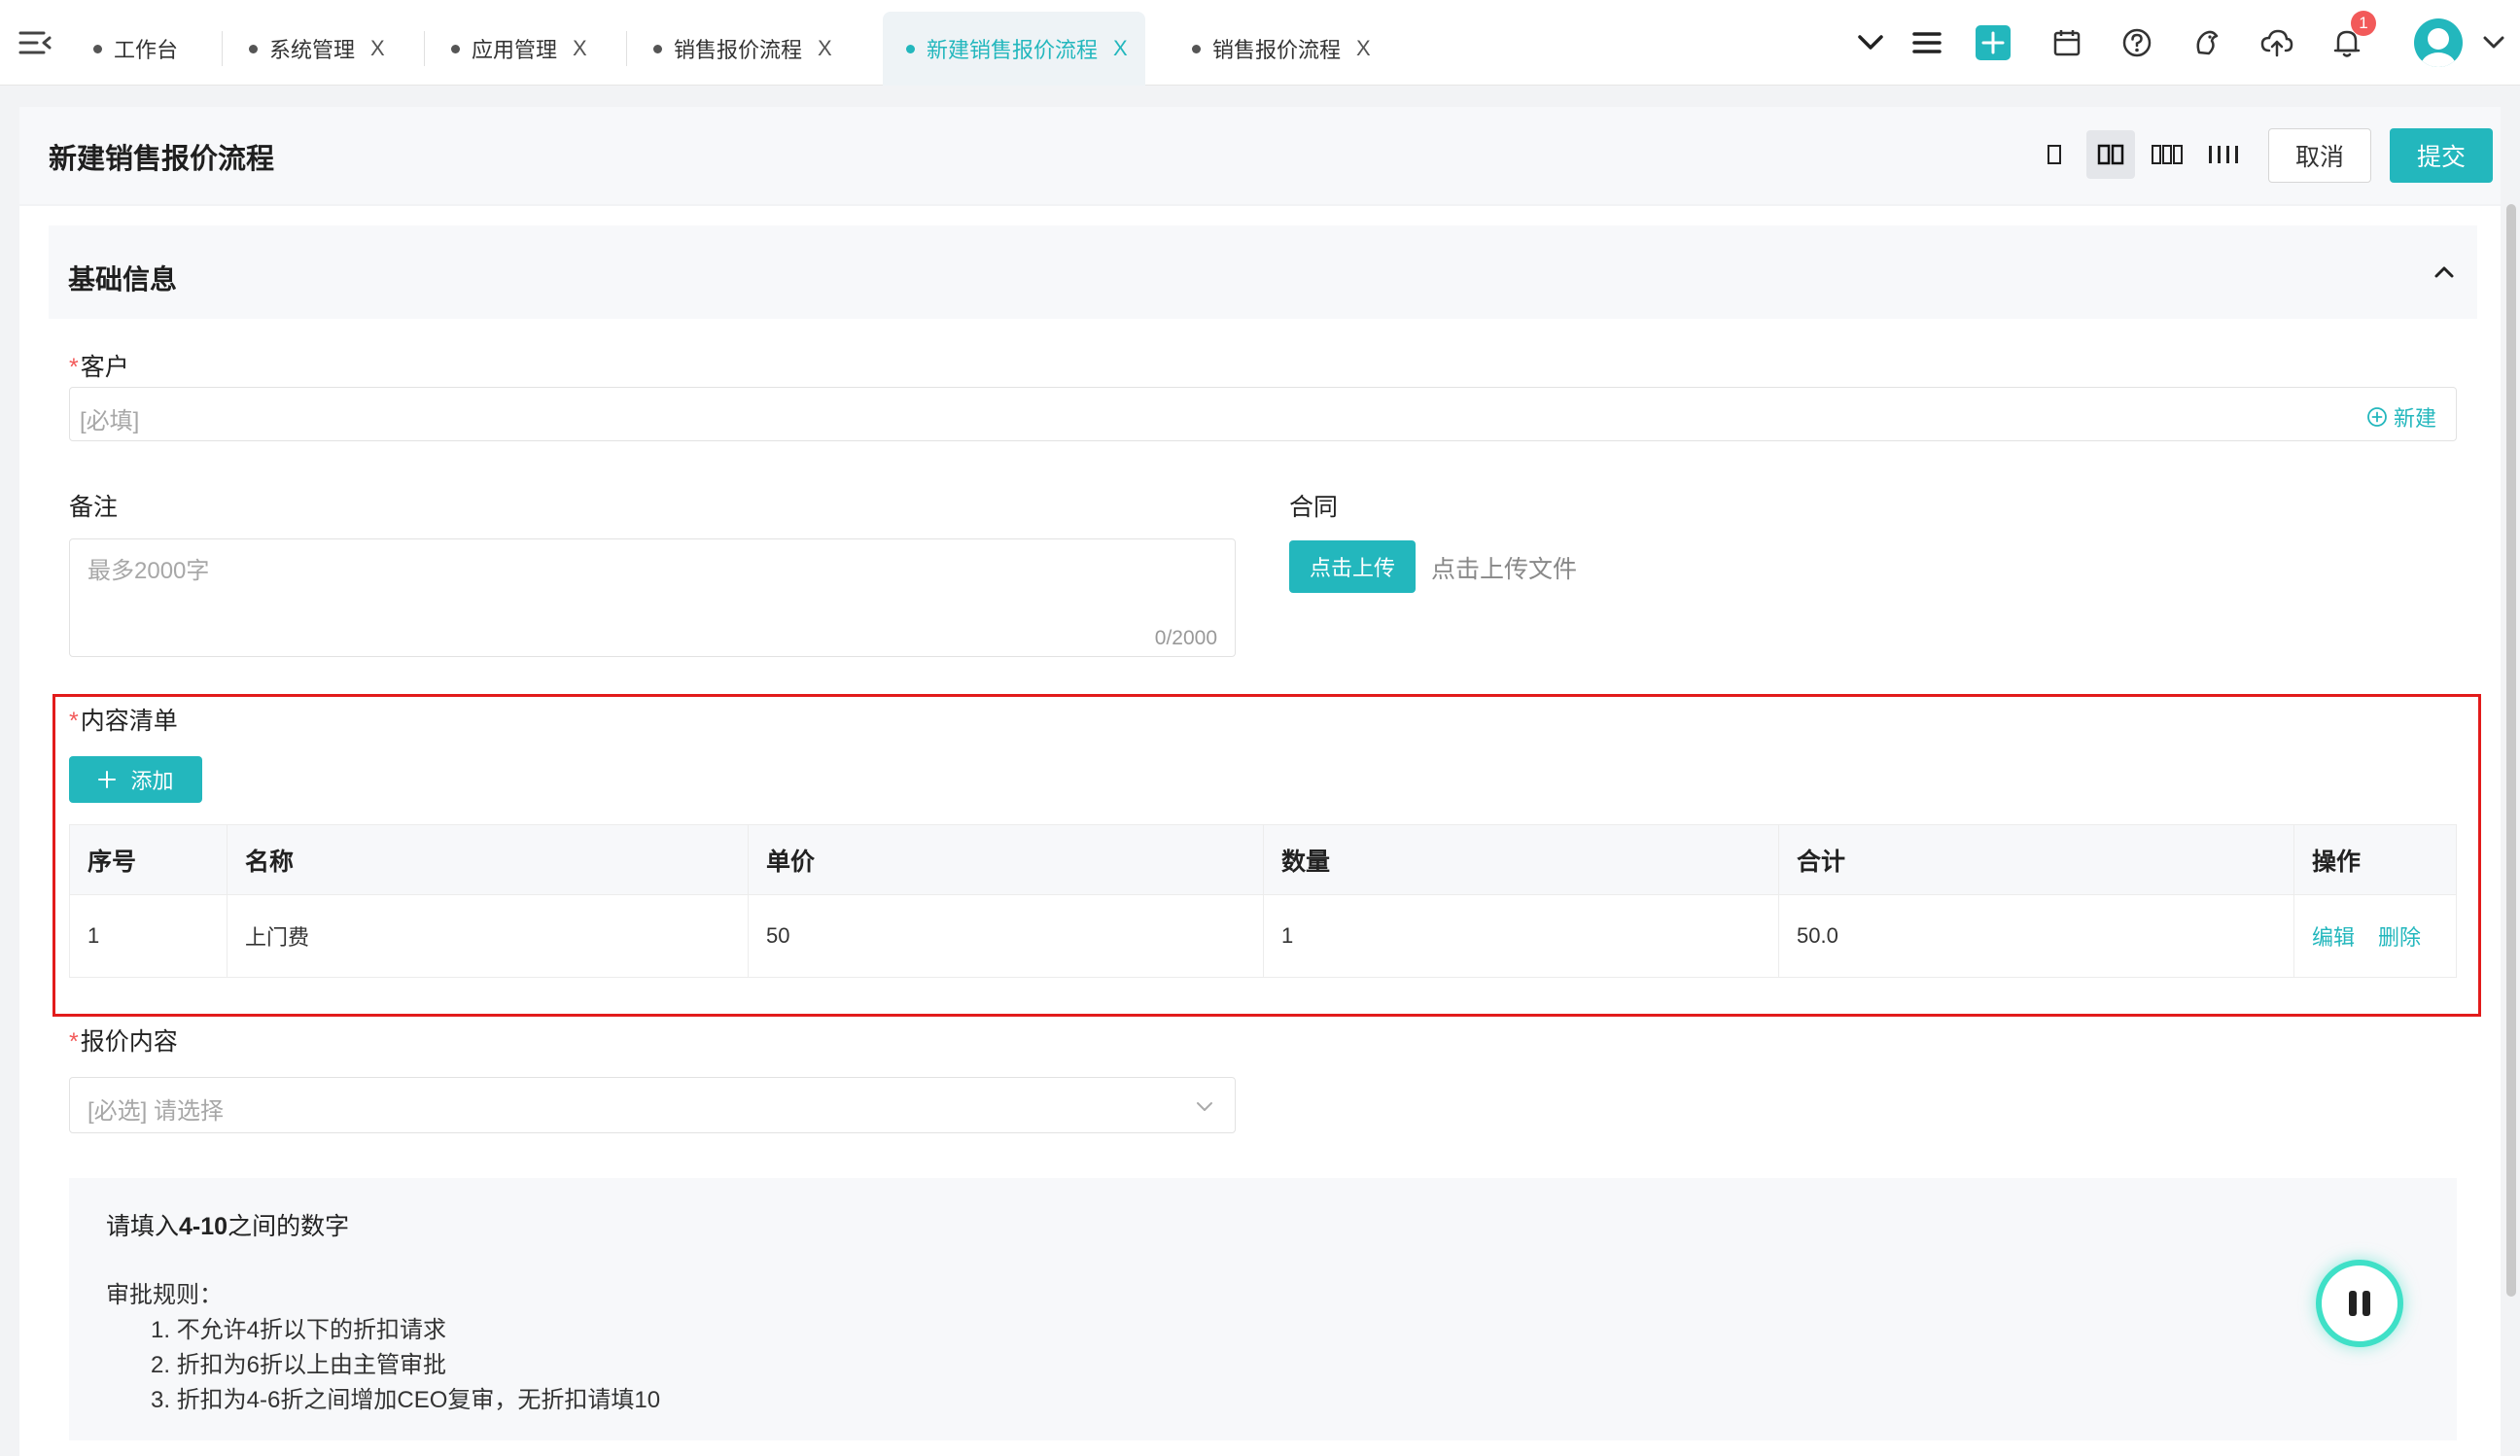 This screenshot has height=1456, width=2520. What do you see at coordinates (107, 779) in the screenshot?
I see `plus-icon` at bounding box center [107, 779].